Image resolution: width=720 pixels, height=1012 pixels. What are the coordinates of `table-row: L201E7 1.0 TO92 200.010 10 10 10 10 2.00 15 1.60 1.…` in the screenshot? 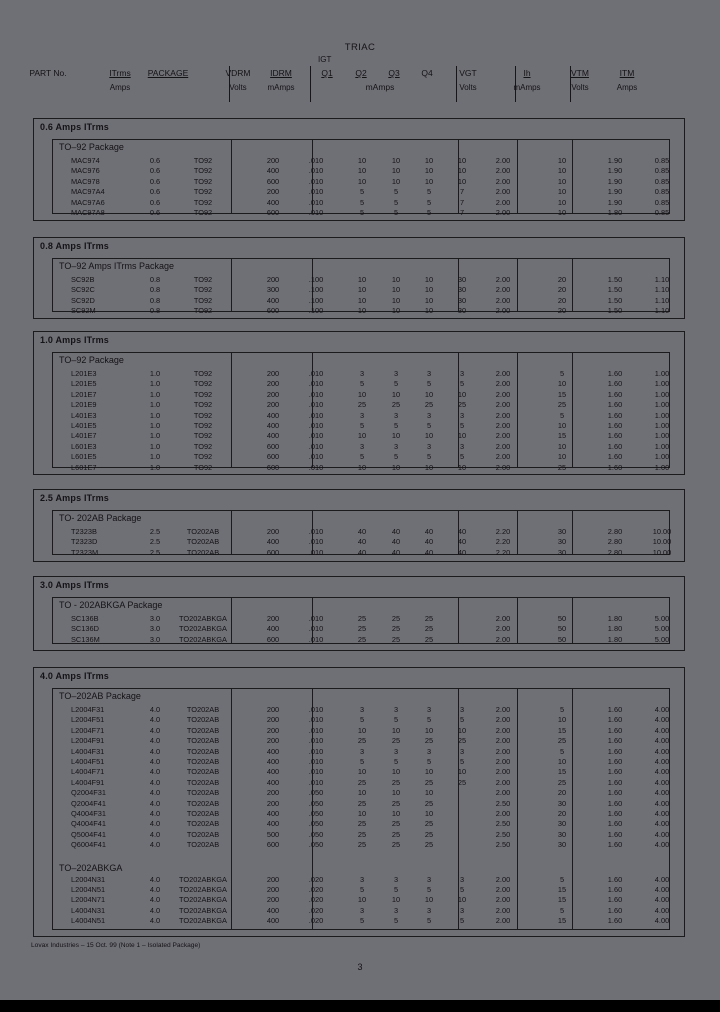 It's located at (361, 395).